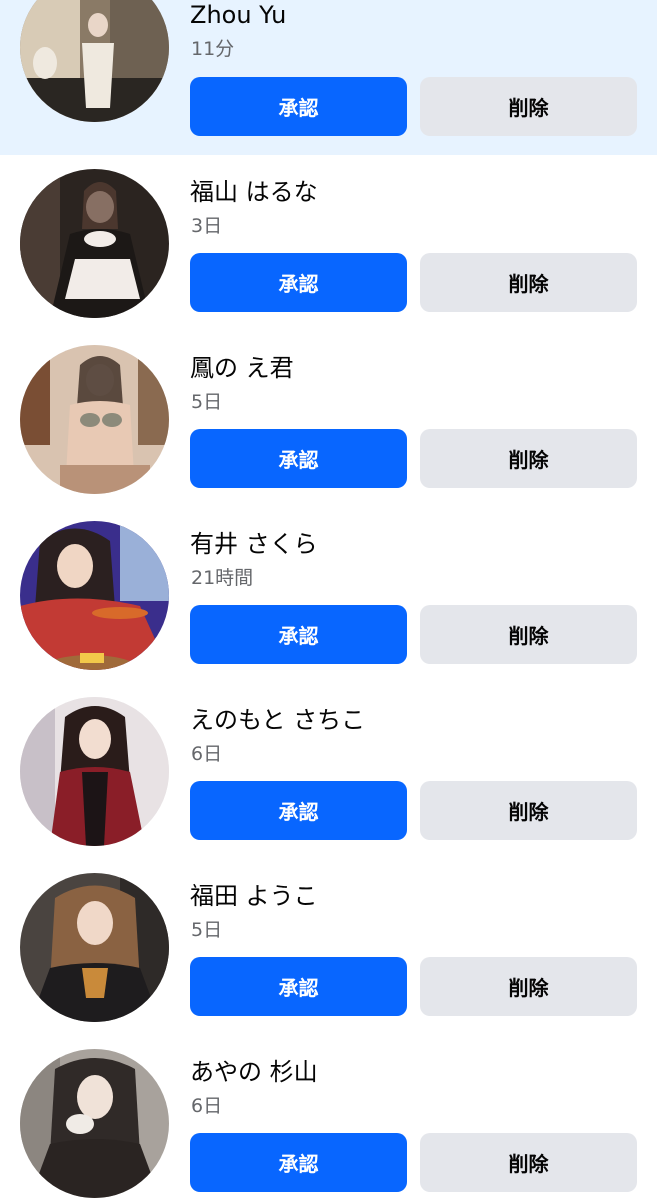 The height and width of the screenshot is (1199, 657). I want to click on request-time: 11分, so click(213, 49).